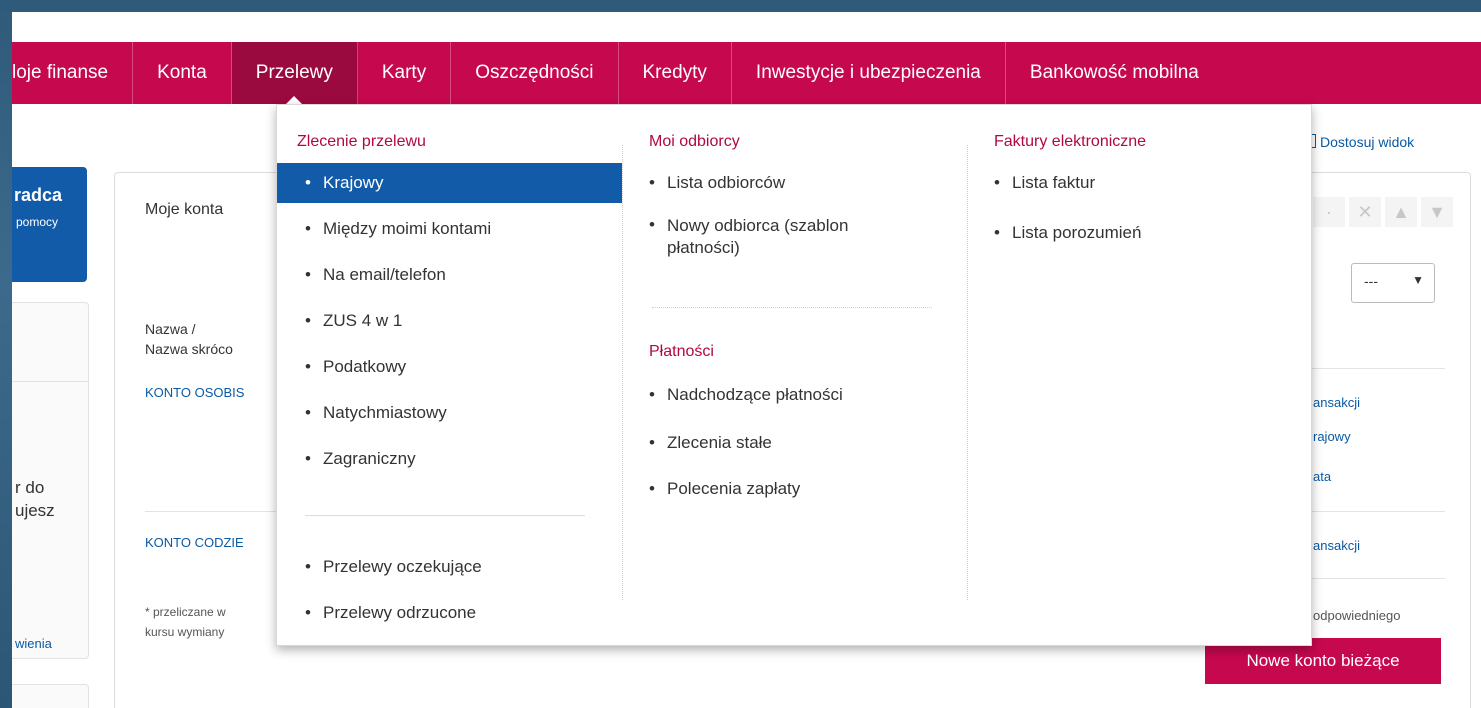 The image size is (1481, 708). I want to click on menu-item-lista-porozumien: • Lista porozumień, so click(1067, 233).